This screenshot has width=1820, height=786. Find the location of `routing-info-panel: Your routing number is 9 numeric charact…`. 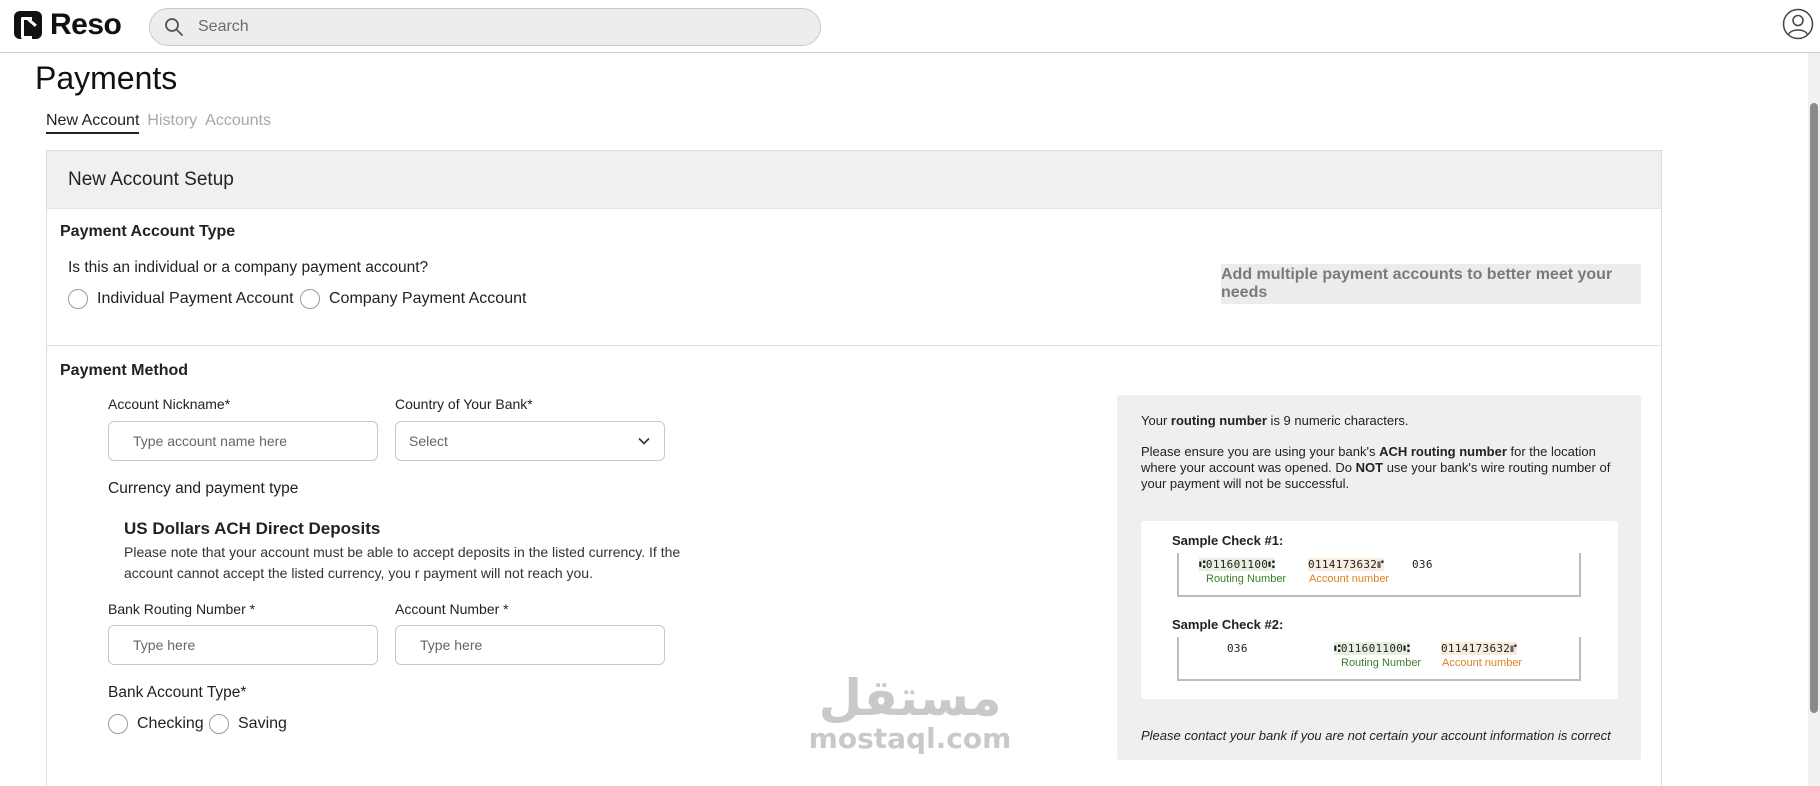

routing-info-panel: Your routing number is 9 numeric charact… is located at coordinates (1379, 577).